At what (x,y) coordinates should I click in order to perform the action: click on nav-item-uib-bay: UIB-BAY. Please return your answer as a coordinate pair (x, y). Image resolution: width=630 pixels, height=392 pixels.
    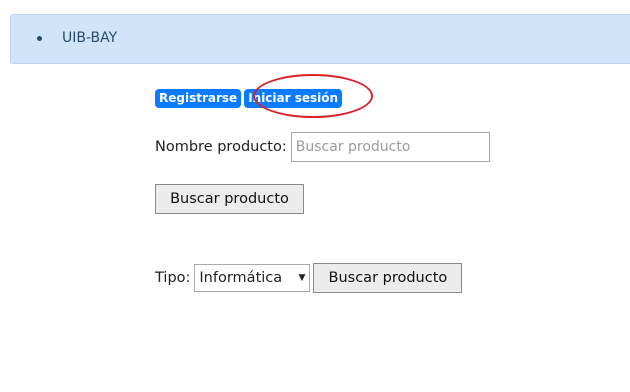
    Looking at the image, I should click on (77, 38).